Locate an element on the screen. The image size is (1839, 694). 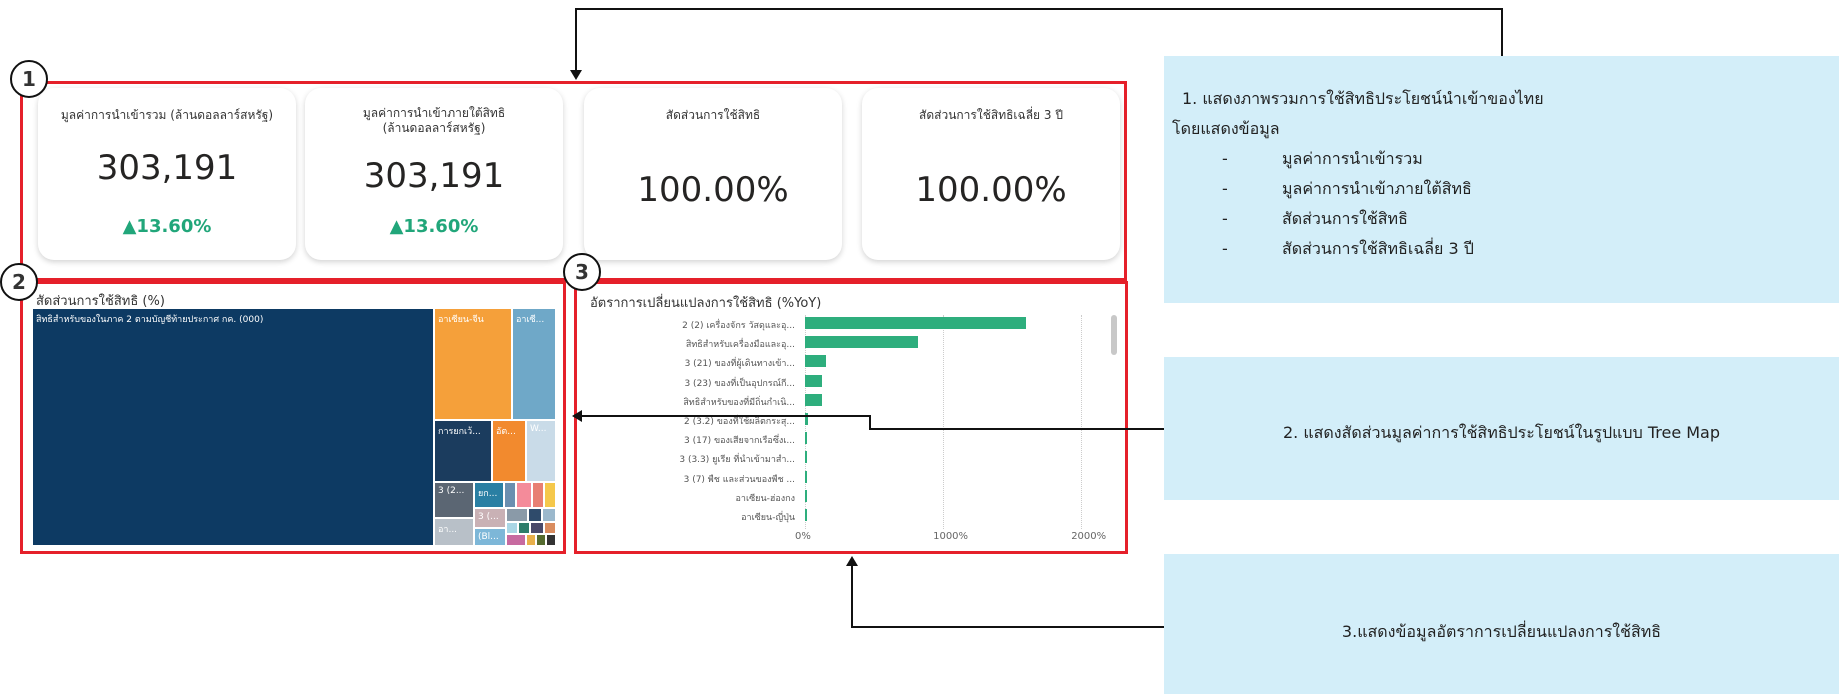
callout-1-item-text: สัดส่วนการใช้สิทธิ is located at coordinates (1345, 218).